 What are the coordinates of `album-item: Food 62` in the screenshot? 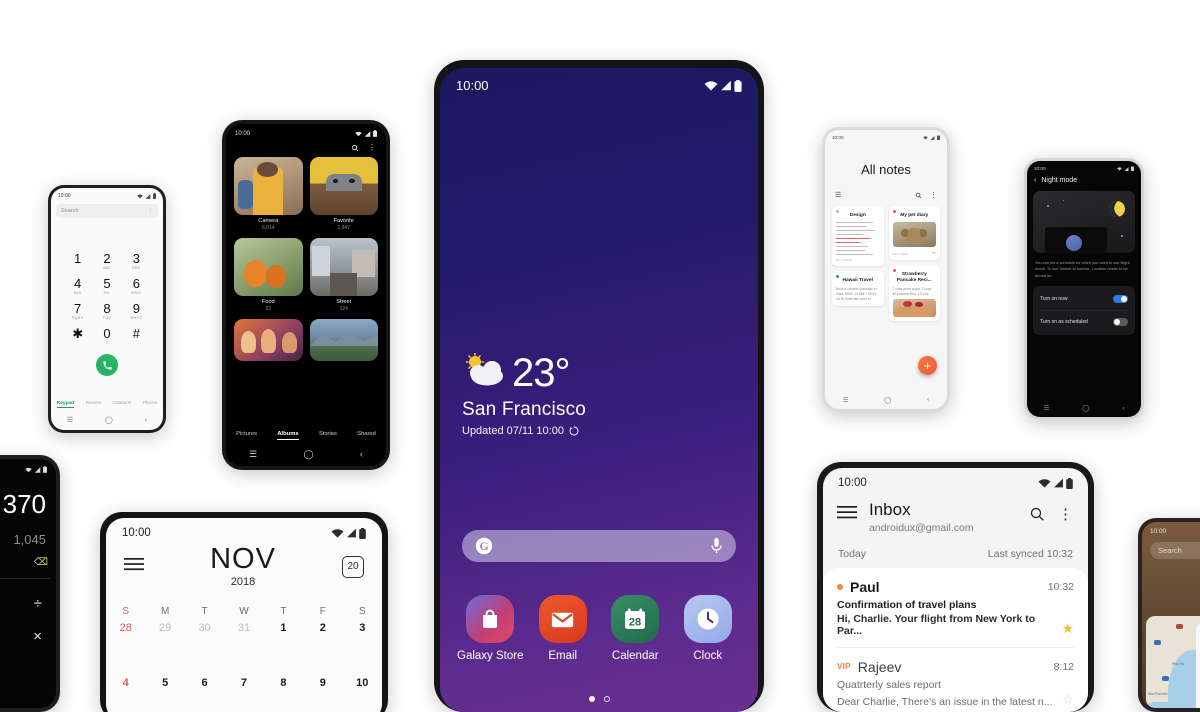 It's located at (268, 275).